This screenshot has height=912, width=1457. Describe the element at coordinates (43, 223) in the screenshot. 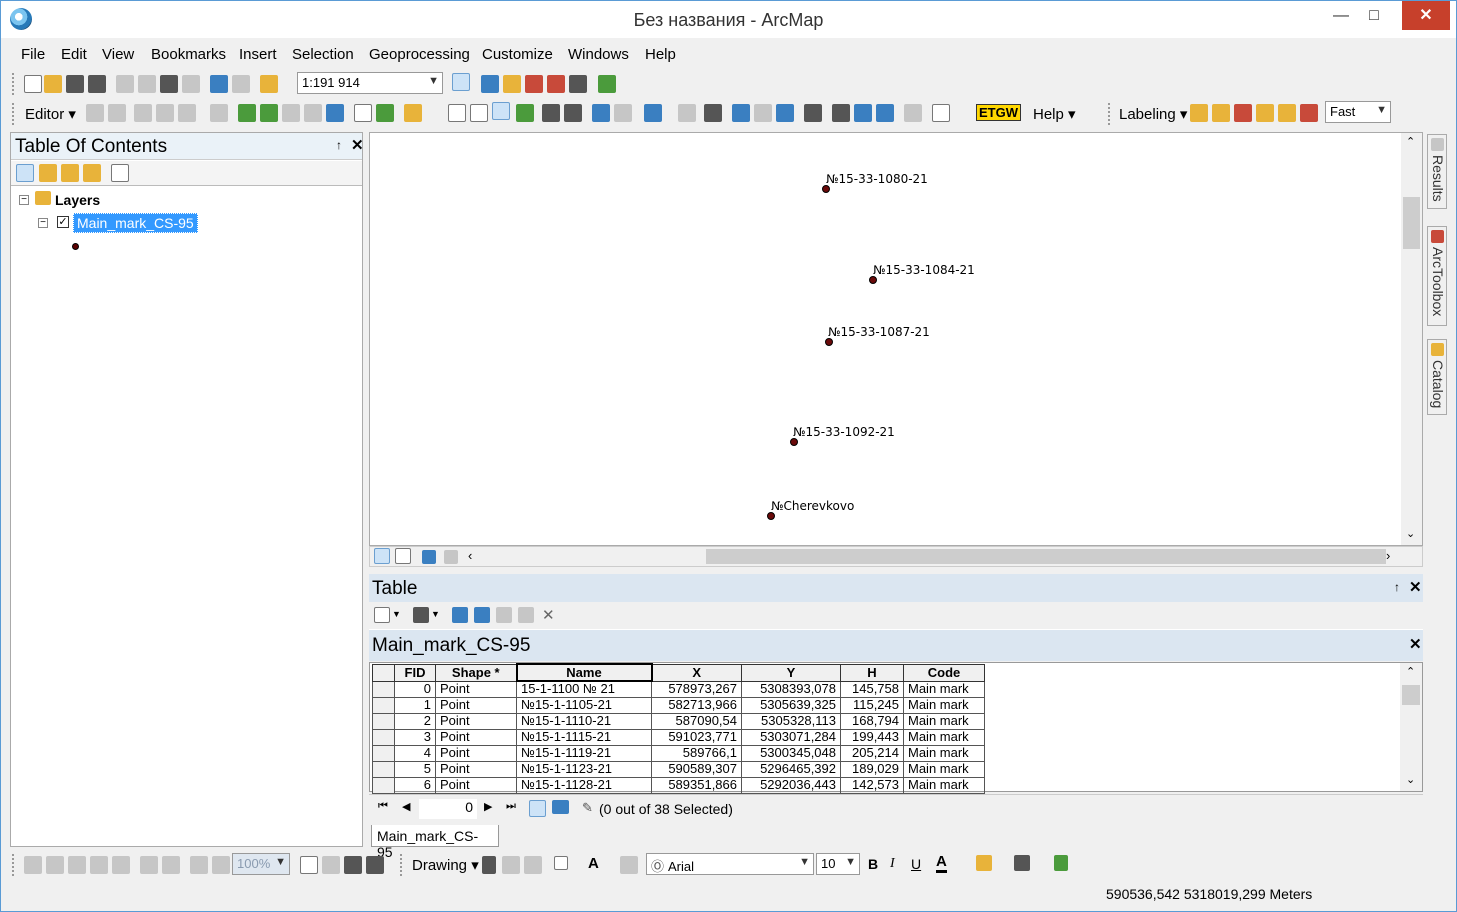

I see `collapse-layer-icon: −` at that location.